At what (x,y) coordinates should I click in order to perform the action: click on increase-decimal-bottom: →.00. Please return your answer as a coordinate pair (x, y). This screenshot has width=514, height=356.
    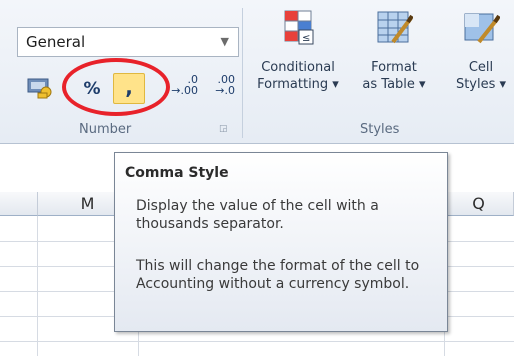
    Looking at the image, I should click on (184, 90).